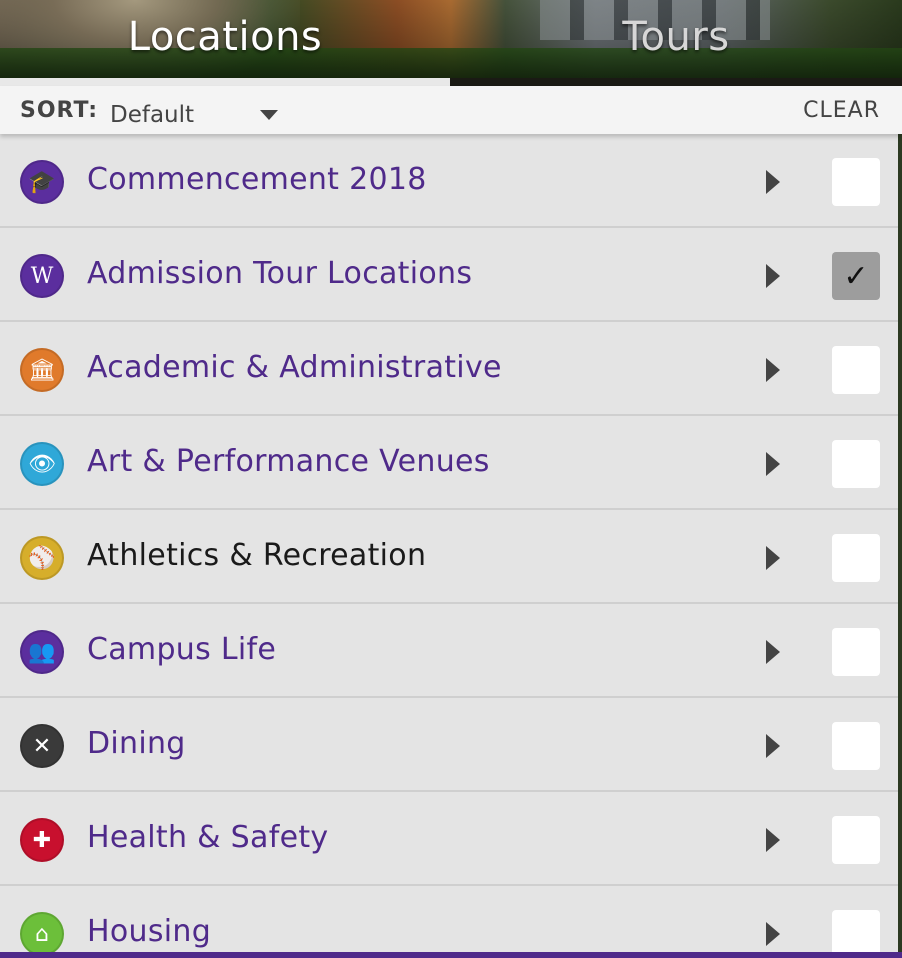 The width and height of the screenshot is (902, 958). Describe the element at coordinates (42, 558) in the screenshot. I see `ball-icon: ⚾` at that location.